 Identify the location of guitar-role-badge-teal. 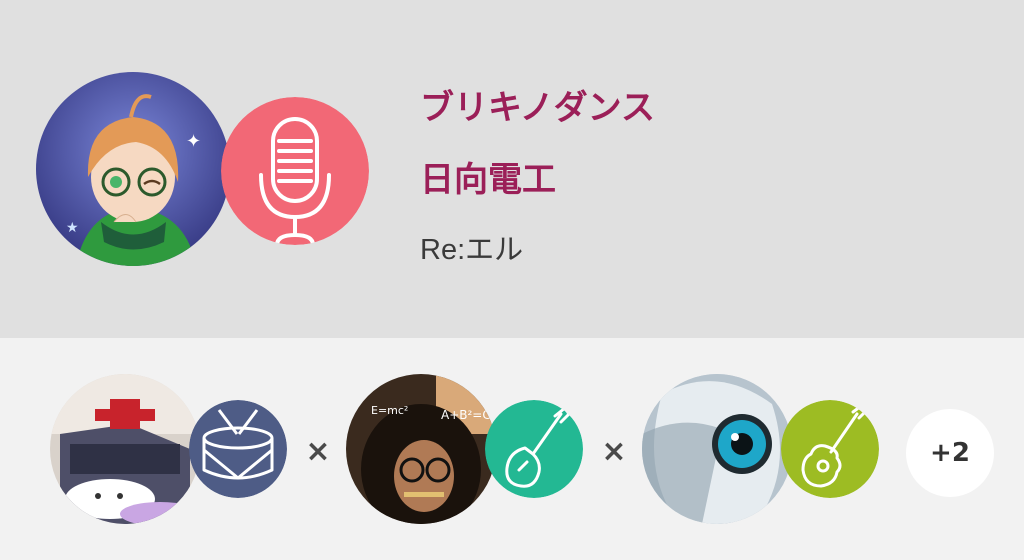
(534, 449).